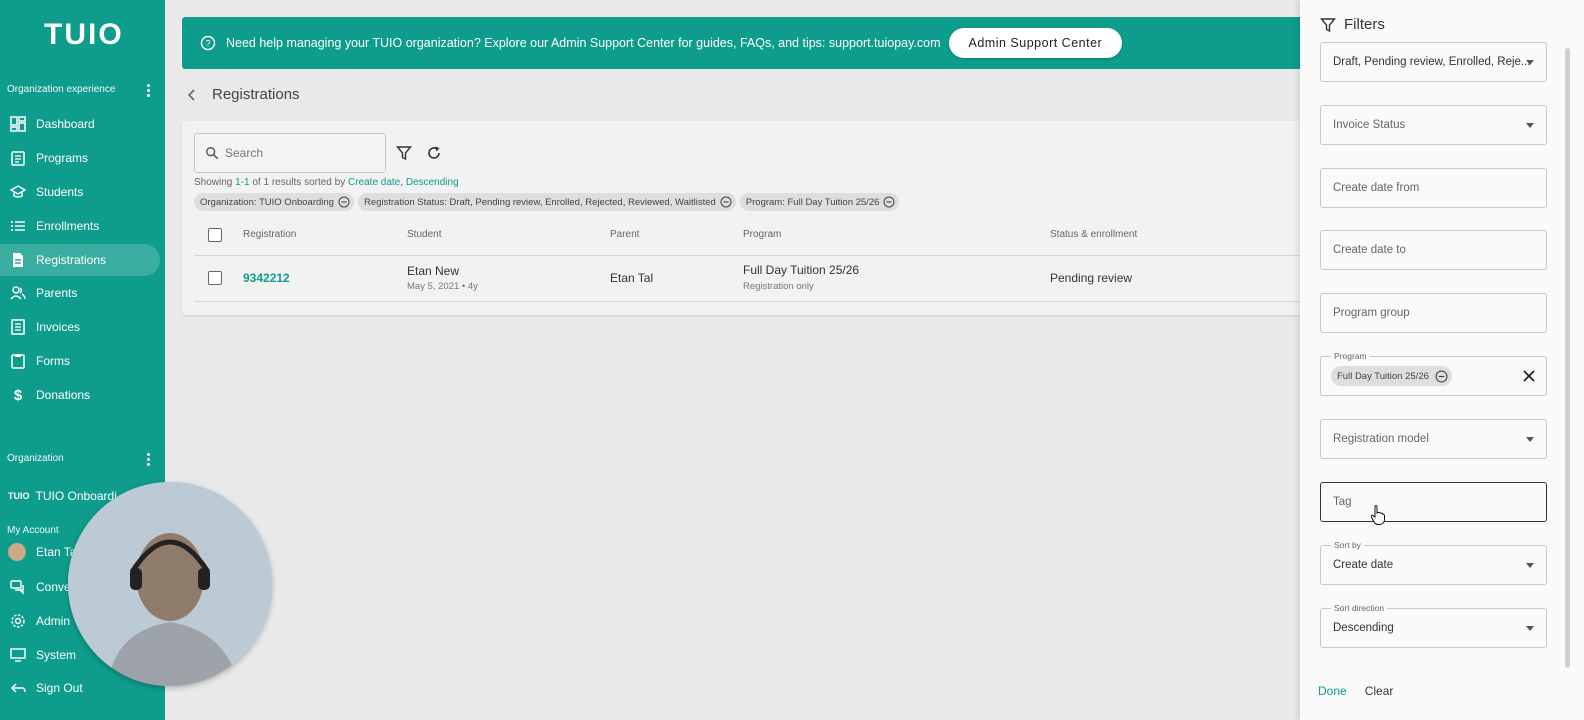 The height and width of the screenshot is (720, 1584). Describe the element at coordinates (18, 124) in the screenshot. I see `dashboard-icon` at that location.